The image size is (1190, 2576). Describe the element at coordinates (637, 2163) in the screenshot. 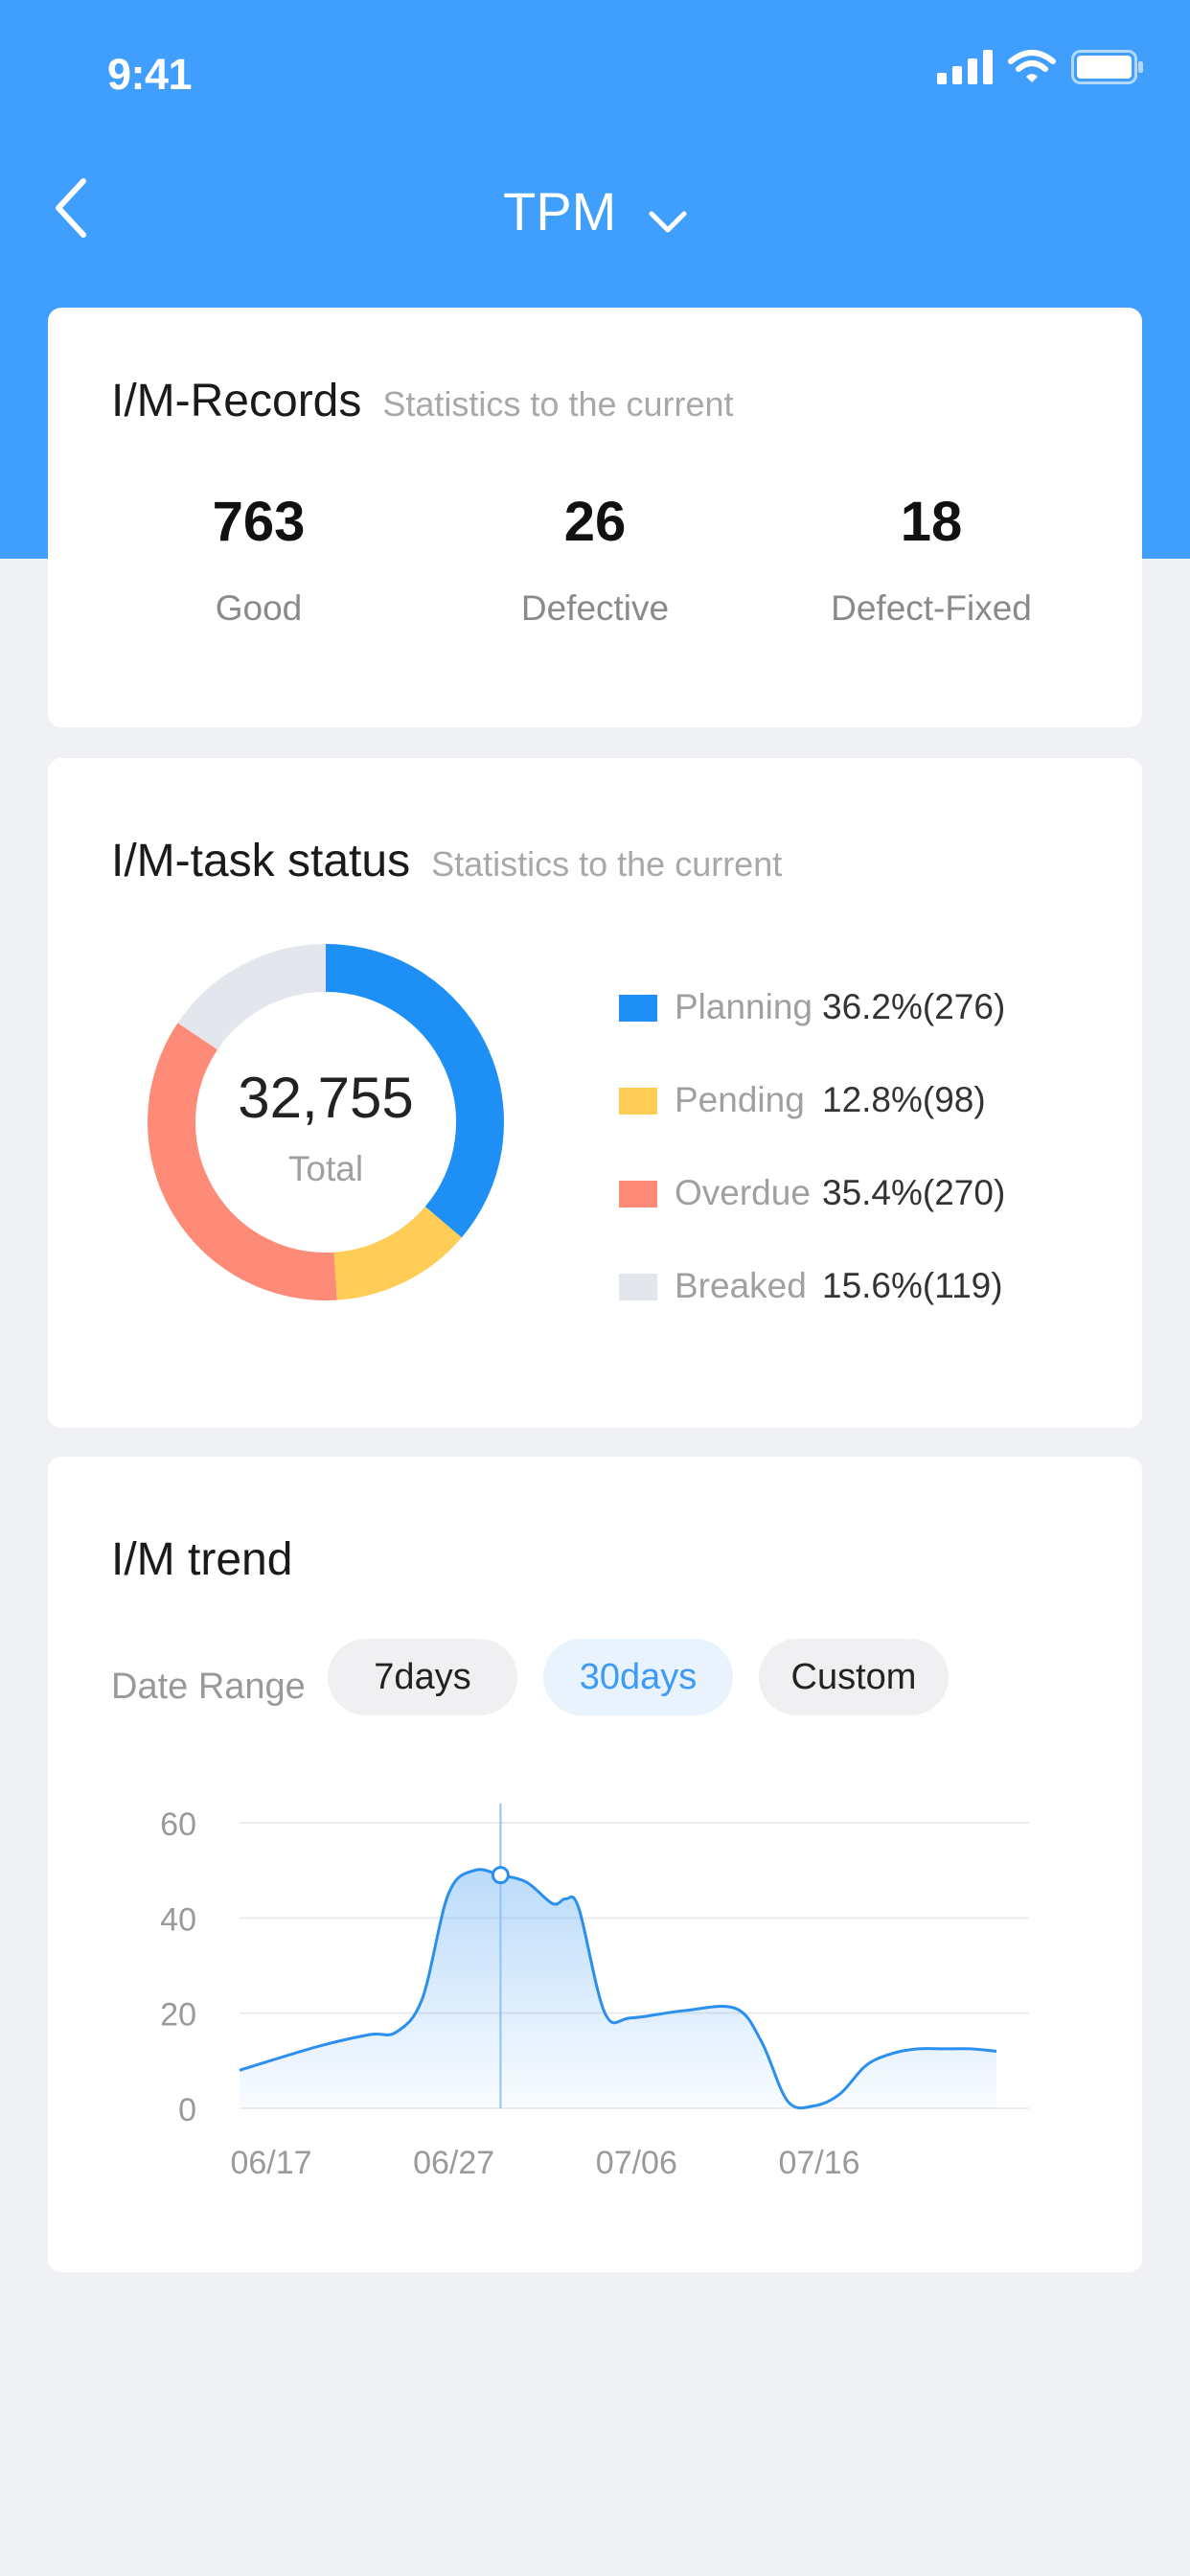

I see `x-tick-label: 07/06` at that location.